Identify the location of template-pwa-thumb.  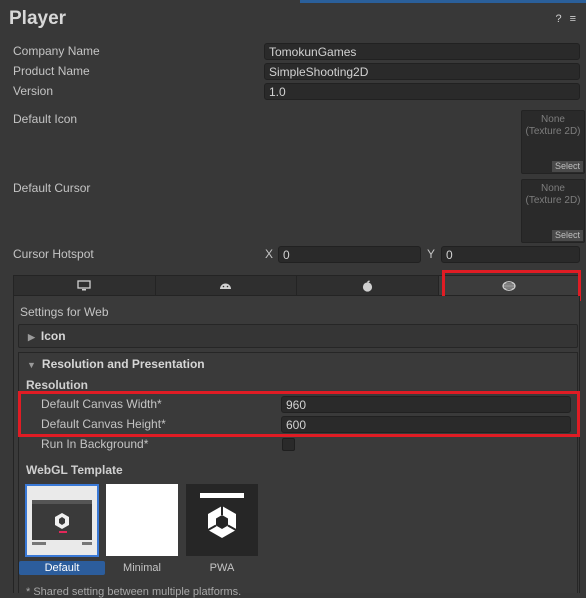
(222, 520).